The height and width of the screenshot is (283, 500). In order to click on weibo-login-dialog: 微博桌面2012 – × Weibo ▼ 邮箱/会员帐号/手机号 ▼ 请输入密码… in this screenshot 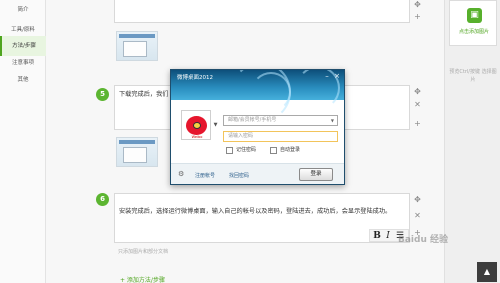, I will do `click(257, 127)`.